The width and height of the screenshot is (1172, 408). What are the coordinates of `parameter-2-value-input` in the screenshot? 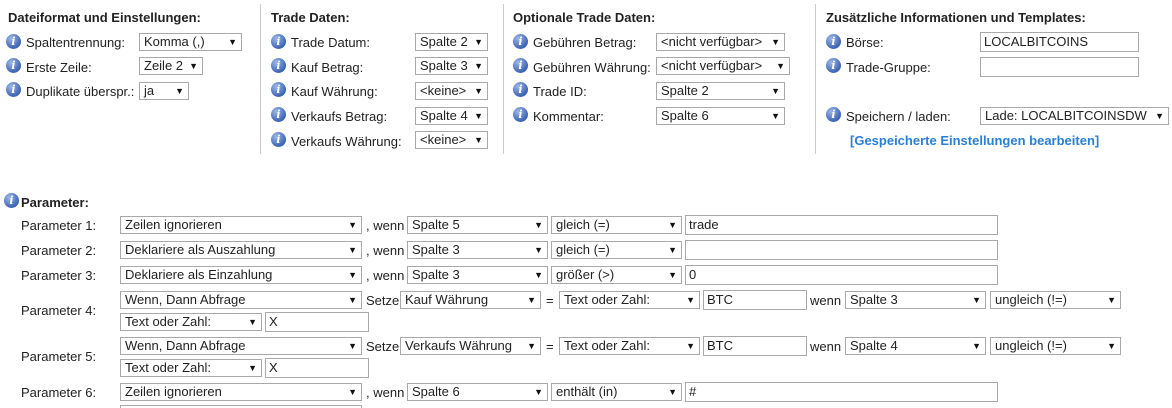 It's located at (841, 250).